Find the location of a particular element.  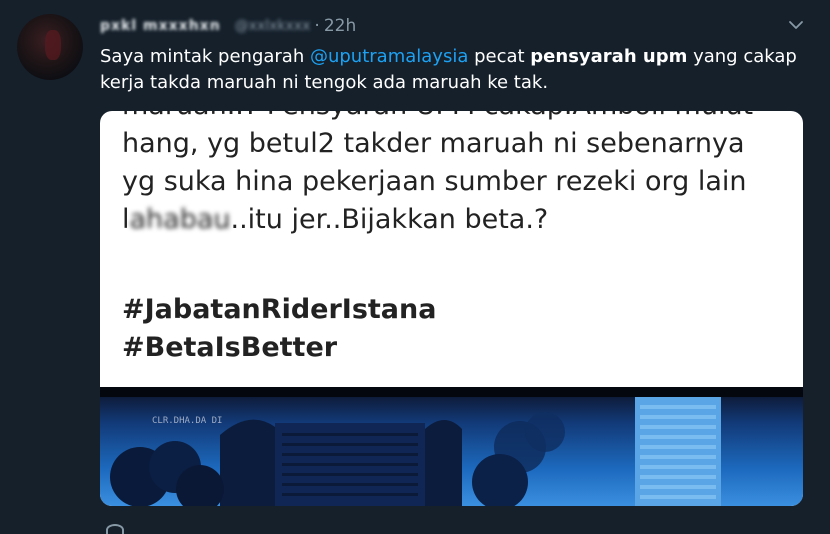

avatar is located at coordinates (50, 47).